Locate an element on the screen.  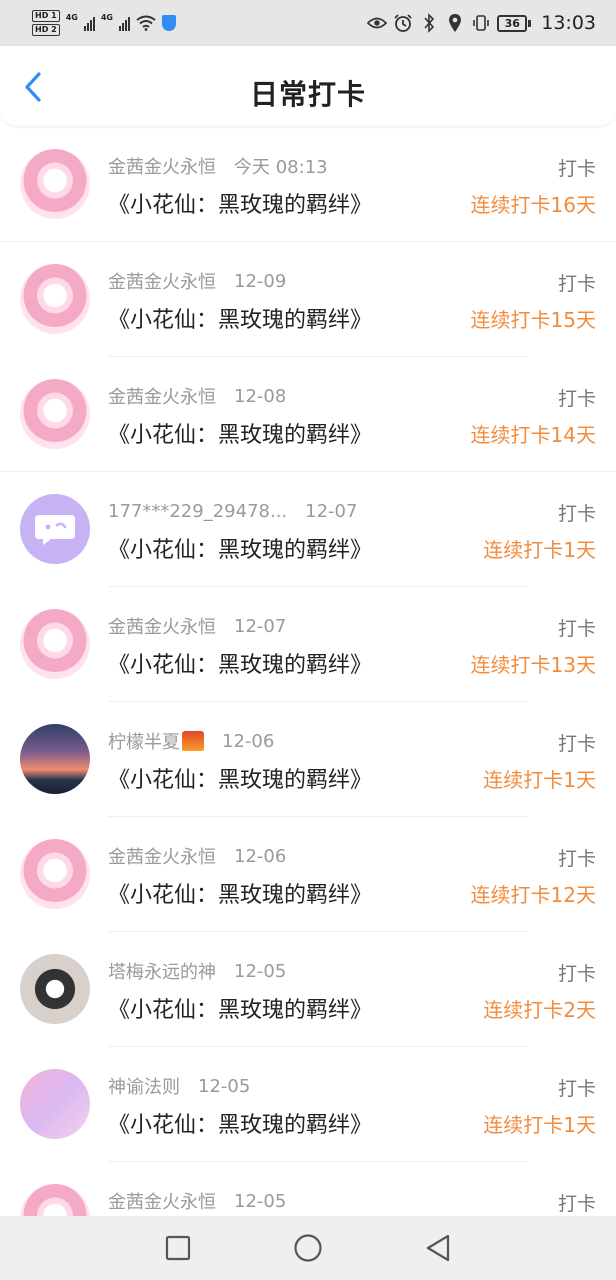
status-right: 36 13:03 is located at coordinates (481, 23).